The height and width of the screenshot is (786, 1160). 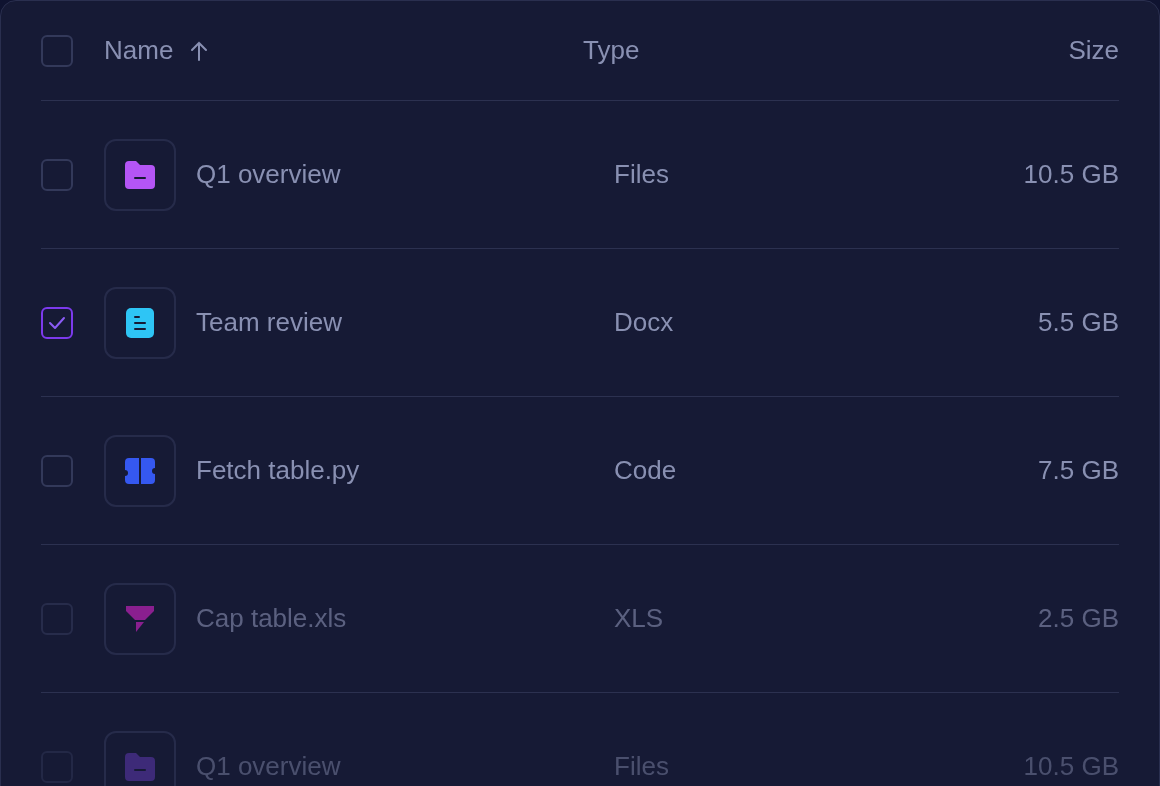 I want to click on file-type: XLS, so click(x=639, y=618).